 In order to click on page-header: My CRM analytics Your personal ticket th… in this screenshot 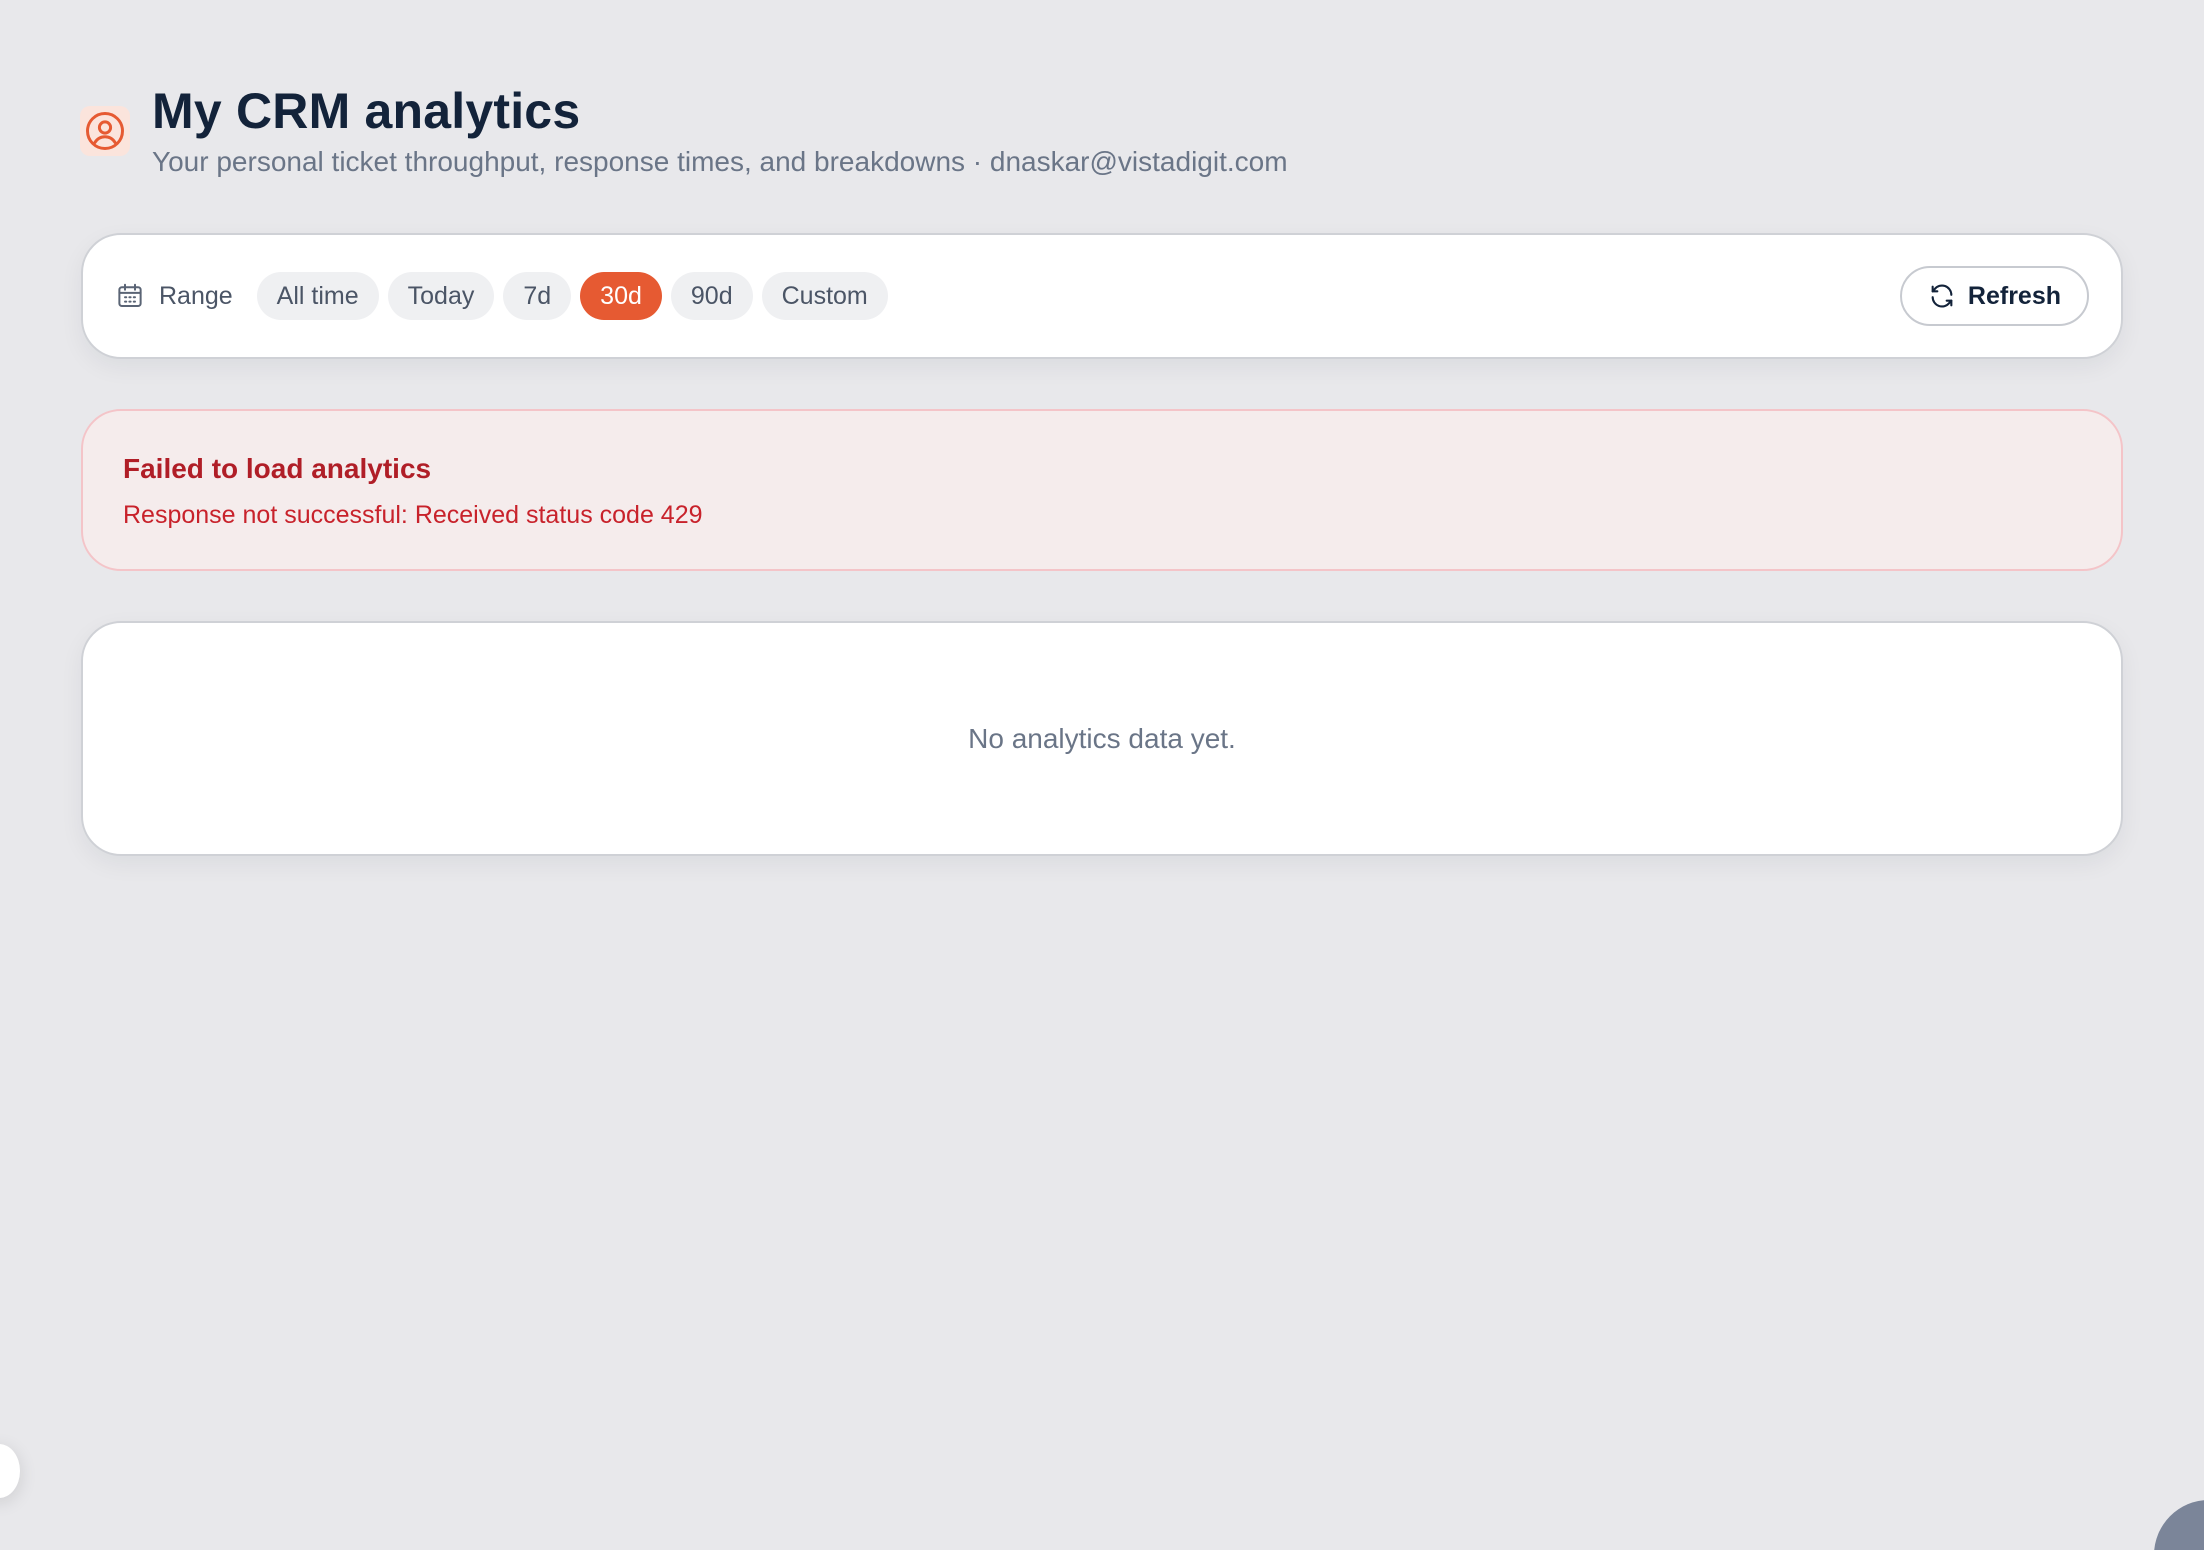, I will do `click(684, 129)`.